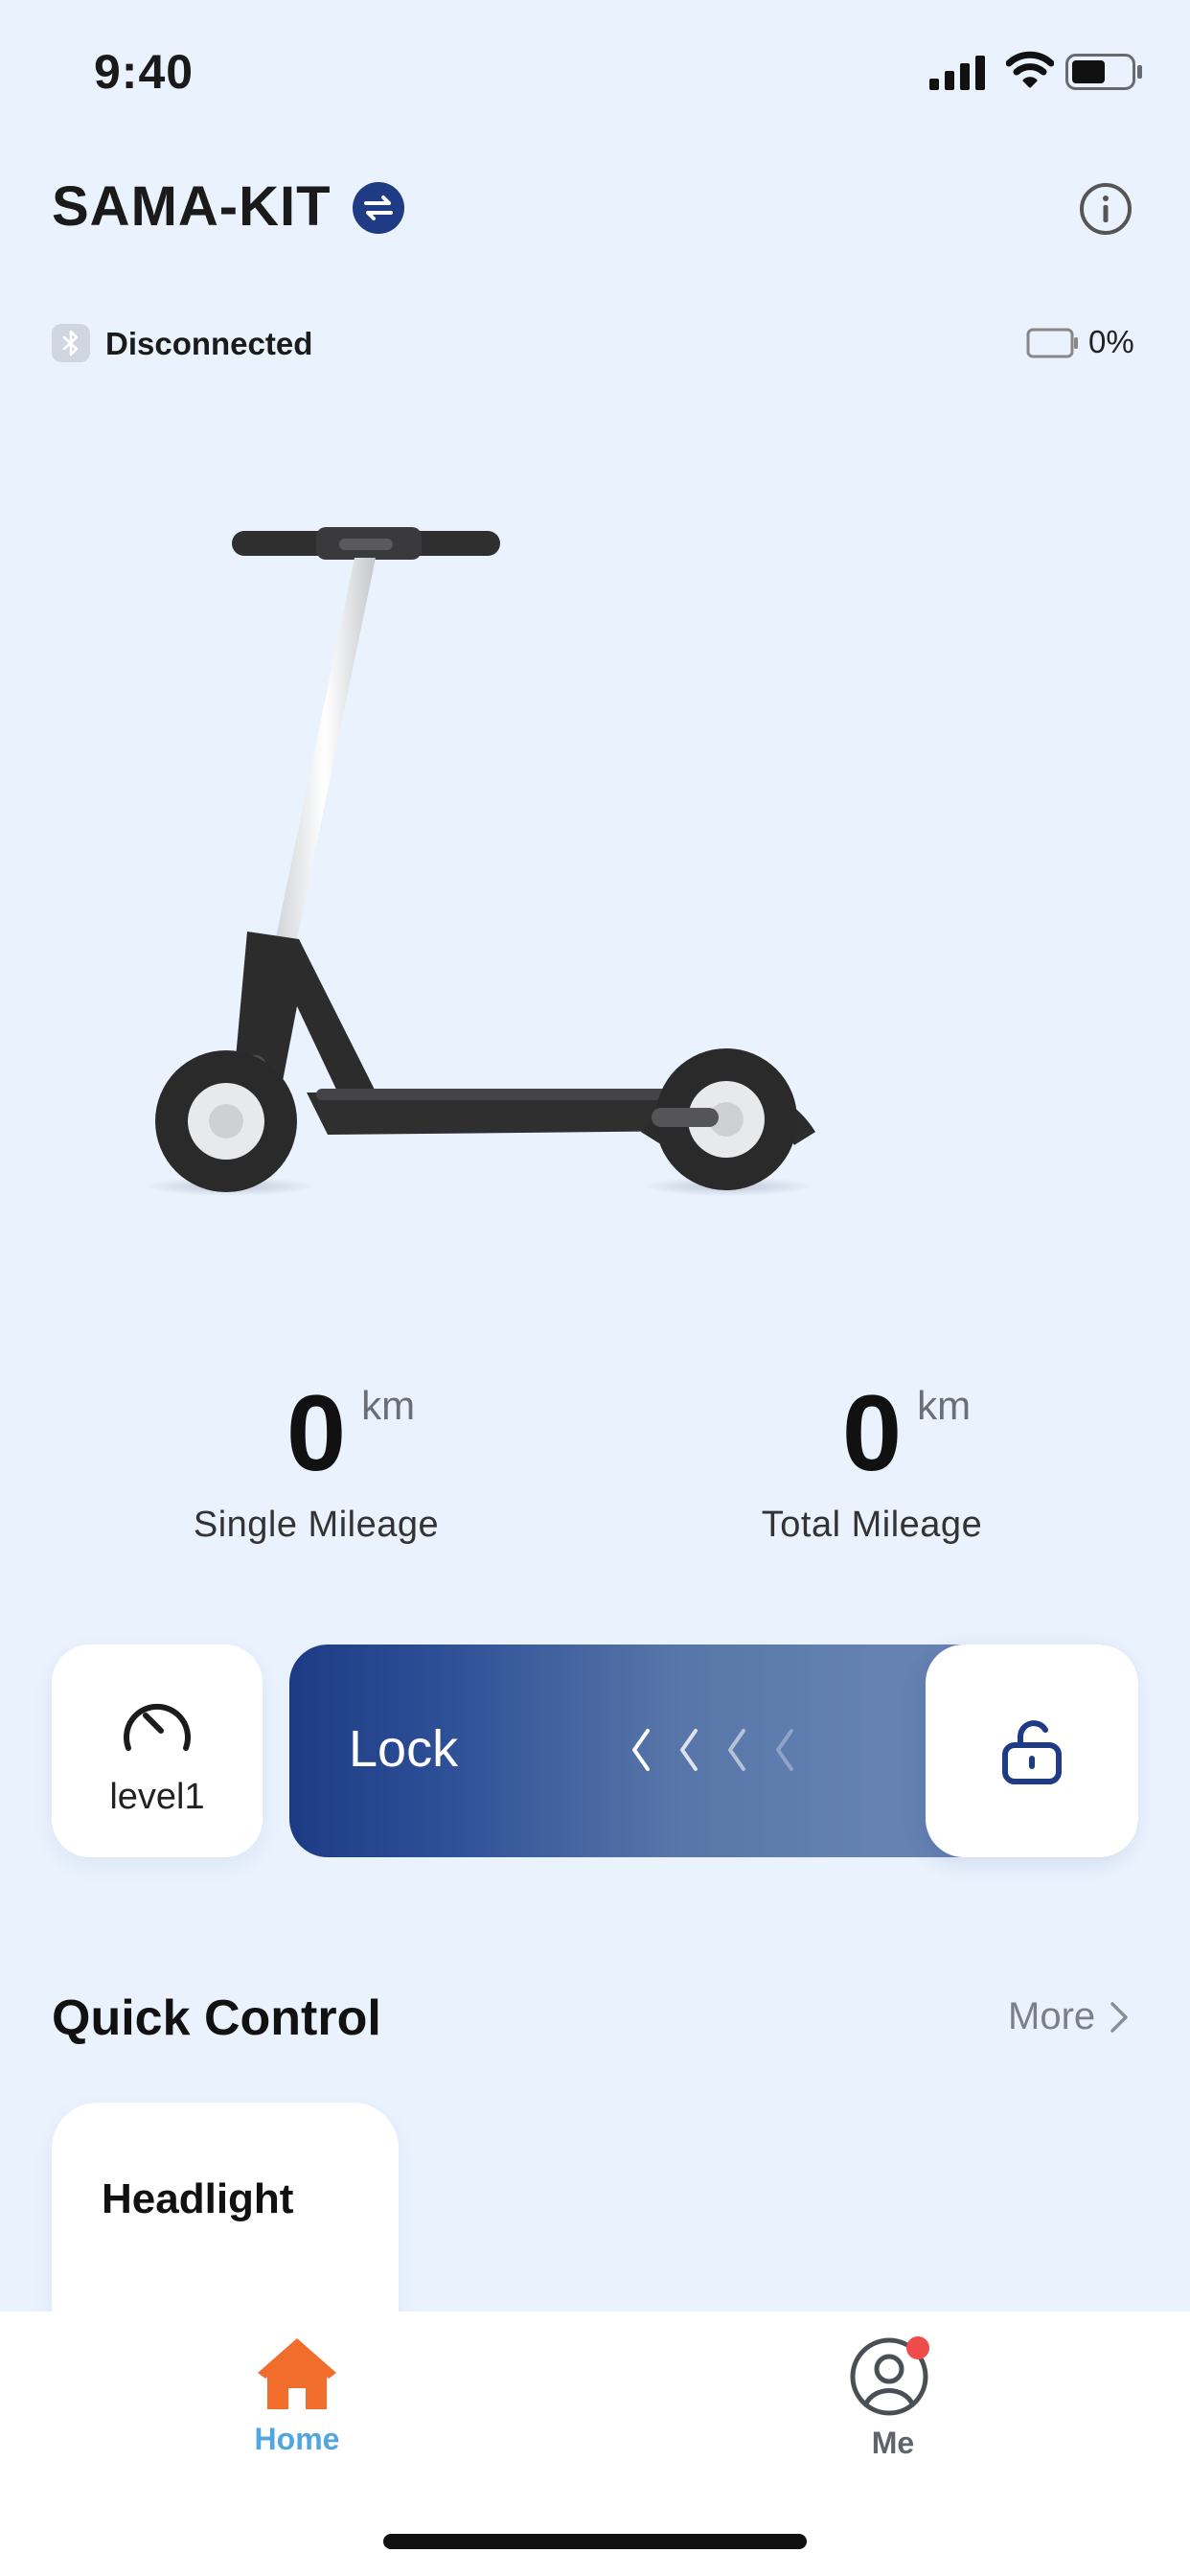 This screenshot has height=2576, width=1190. Describe the element at coordinates (198, 2198) in the screenshot. I see `headlight-label: Headlight` at that location.